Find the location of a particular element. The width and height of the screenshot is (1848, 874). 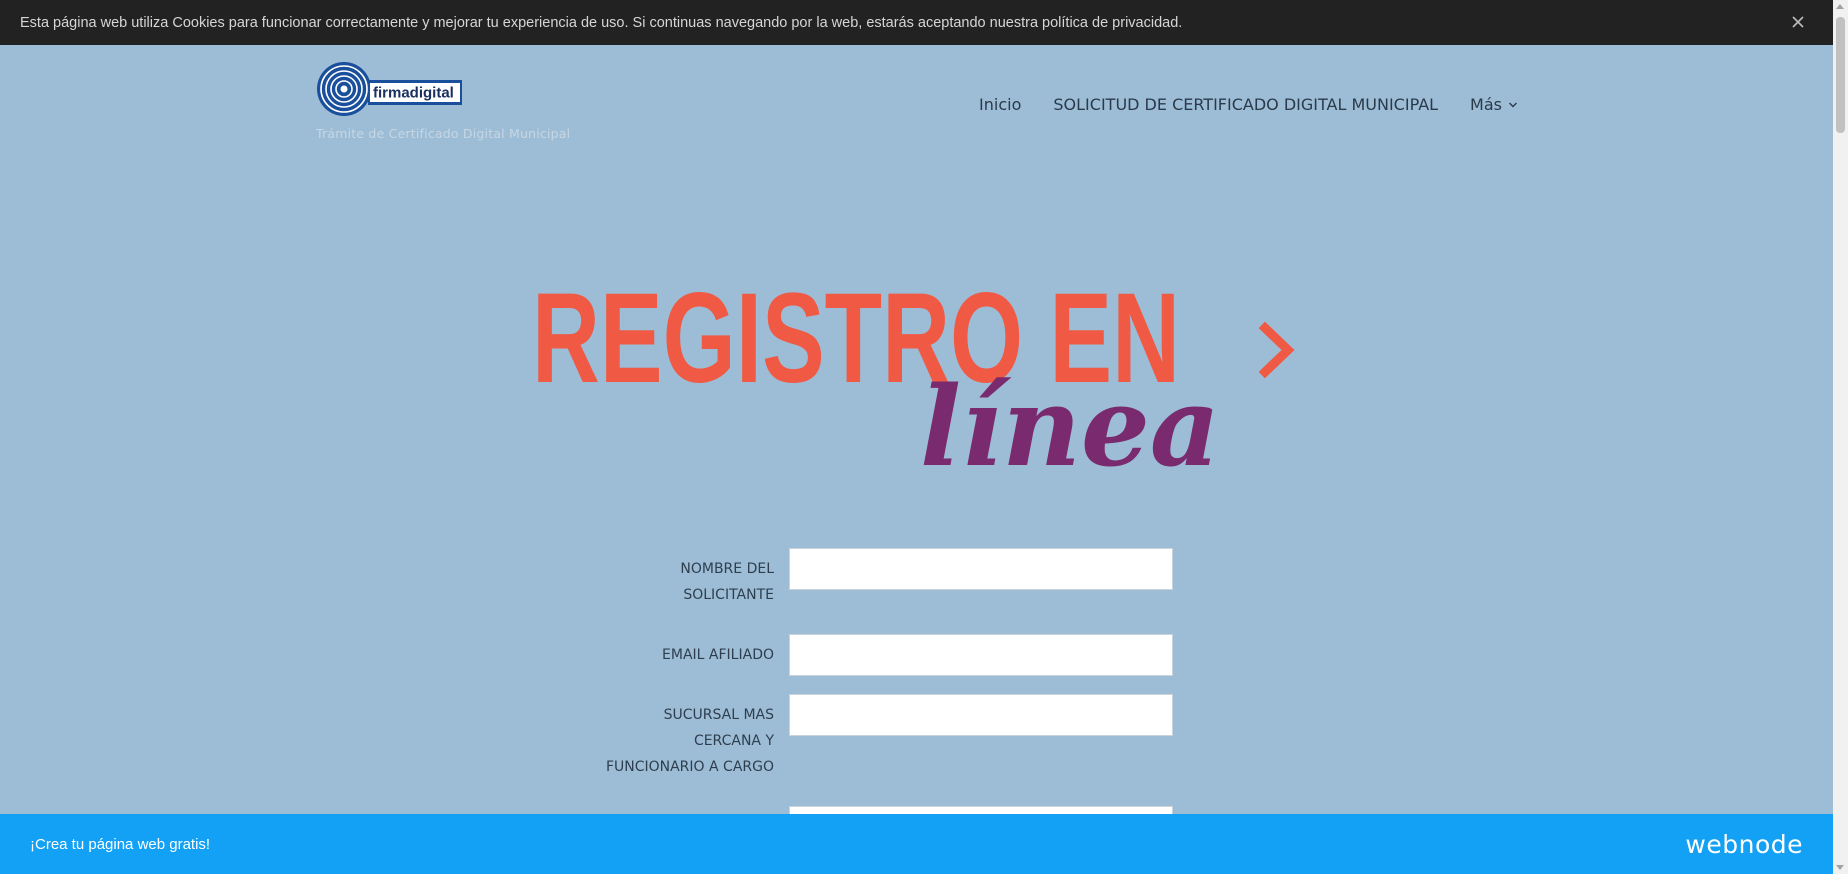

webnode-logo: webnode is located at coordinates (1744, 844).